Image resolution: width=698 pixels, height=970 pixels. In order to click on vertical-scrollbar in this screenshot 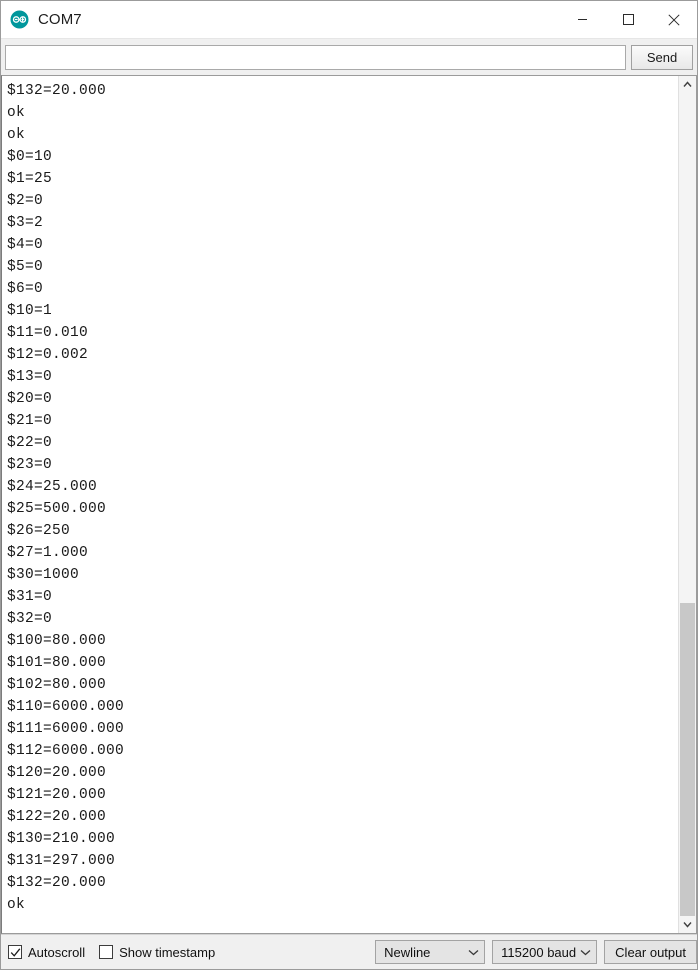, I will do `click(687, 504)`.